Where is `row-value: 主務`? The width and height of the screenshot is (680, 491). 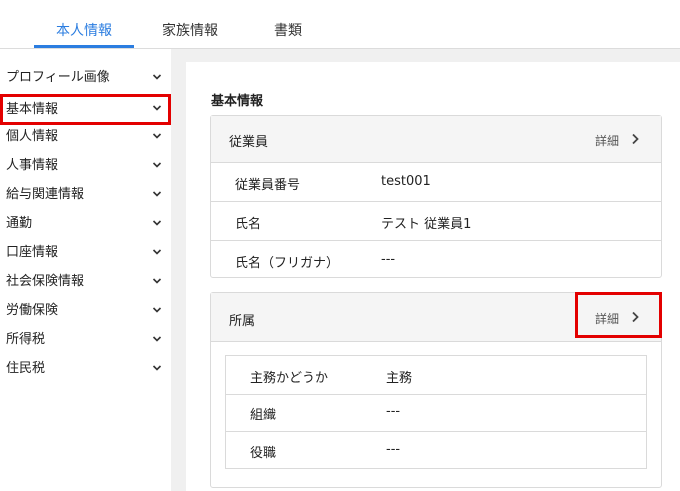 row-value: 主務 is located at coordinates (399, 378).